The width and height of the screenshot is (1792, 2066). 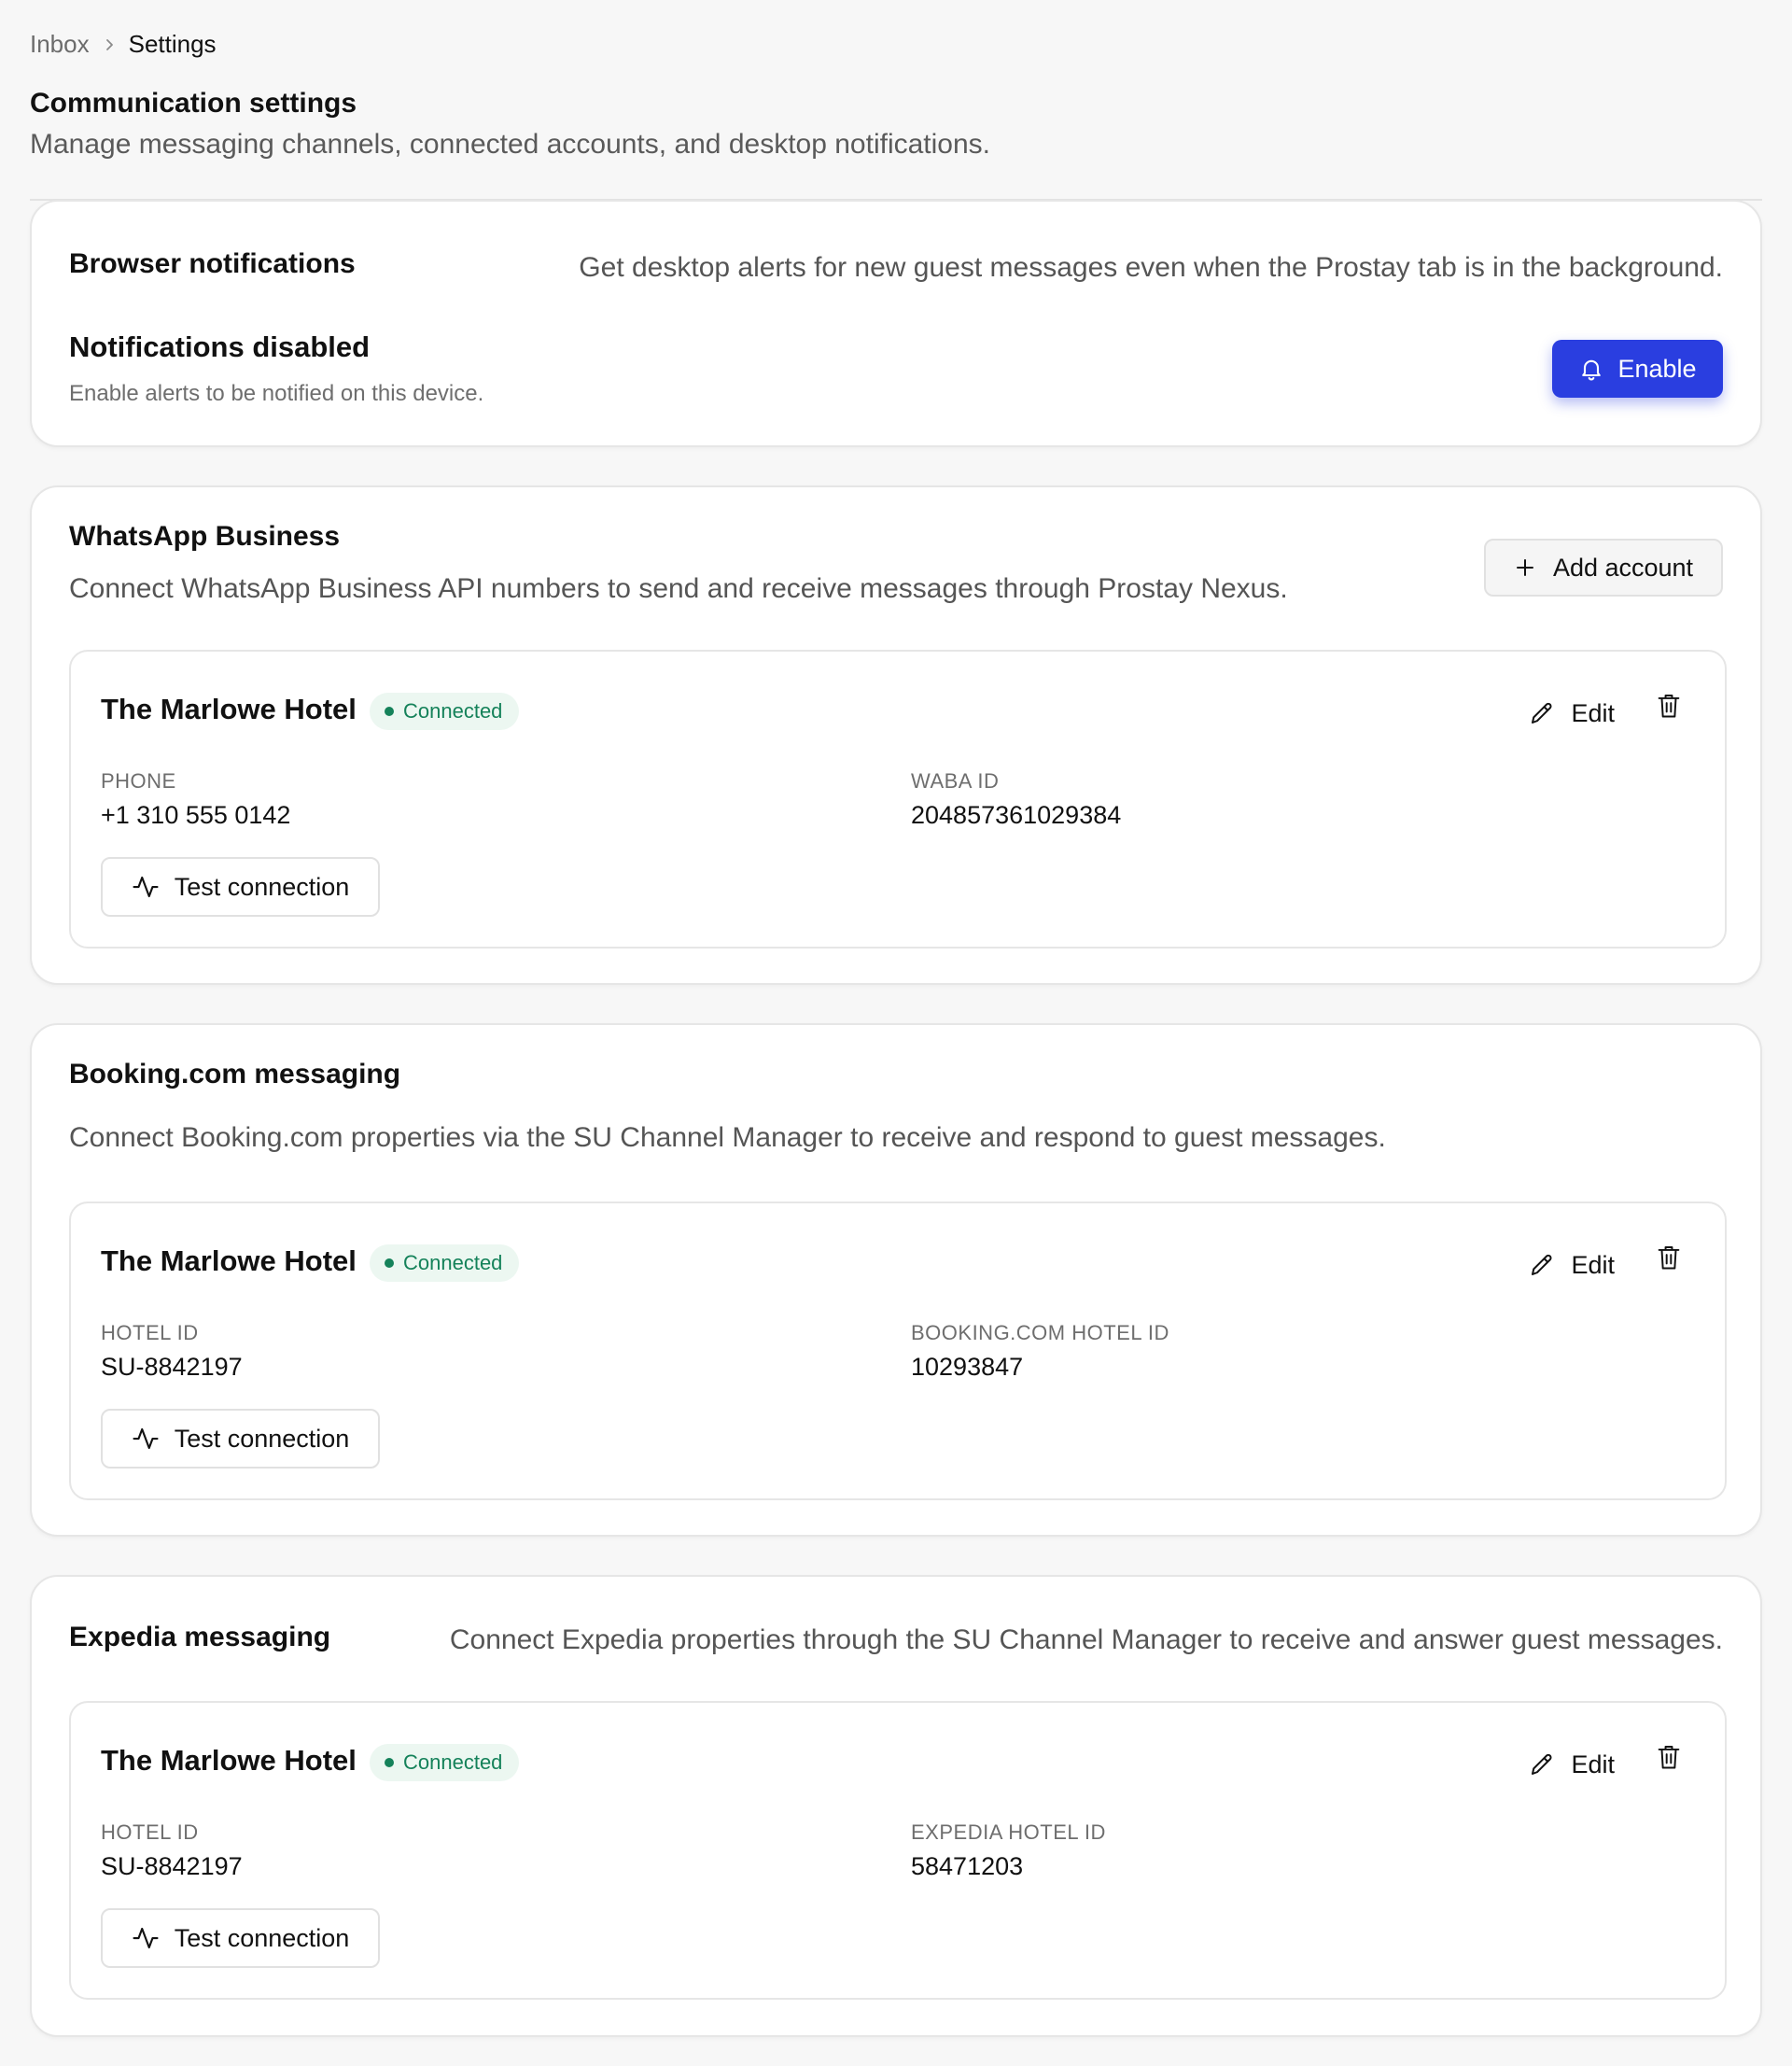 I want to click on field-value-booking-hotel-id: 10293847, so click(x=967, y=1367).